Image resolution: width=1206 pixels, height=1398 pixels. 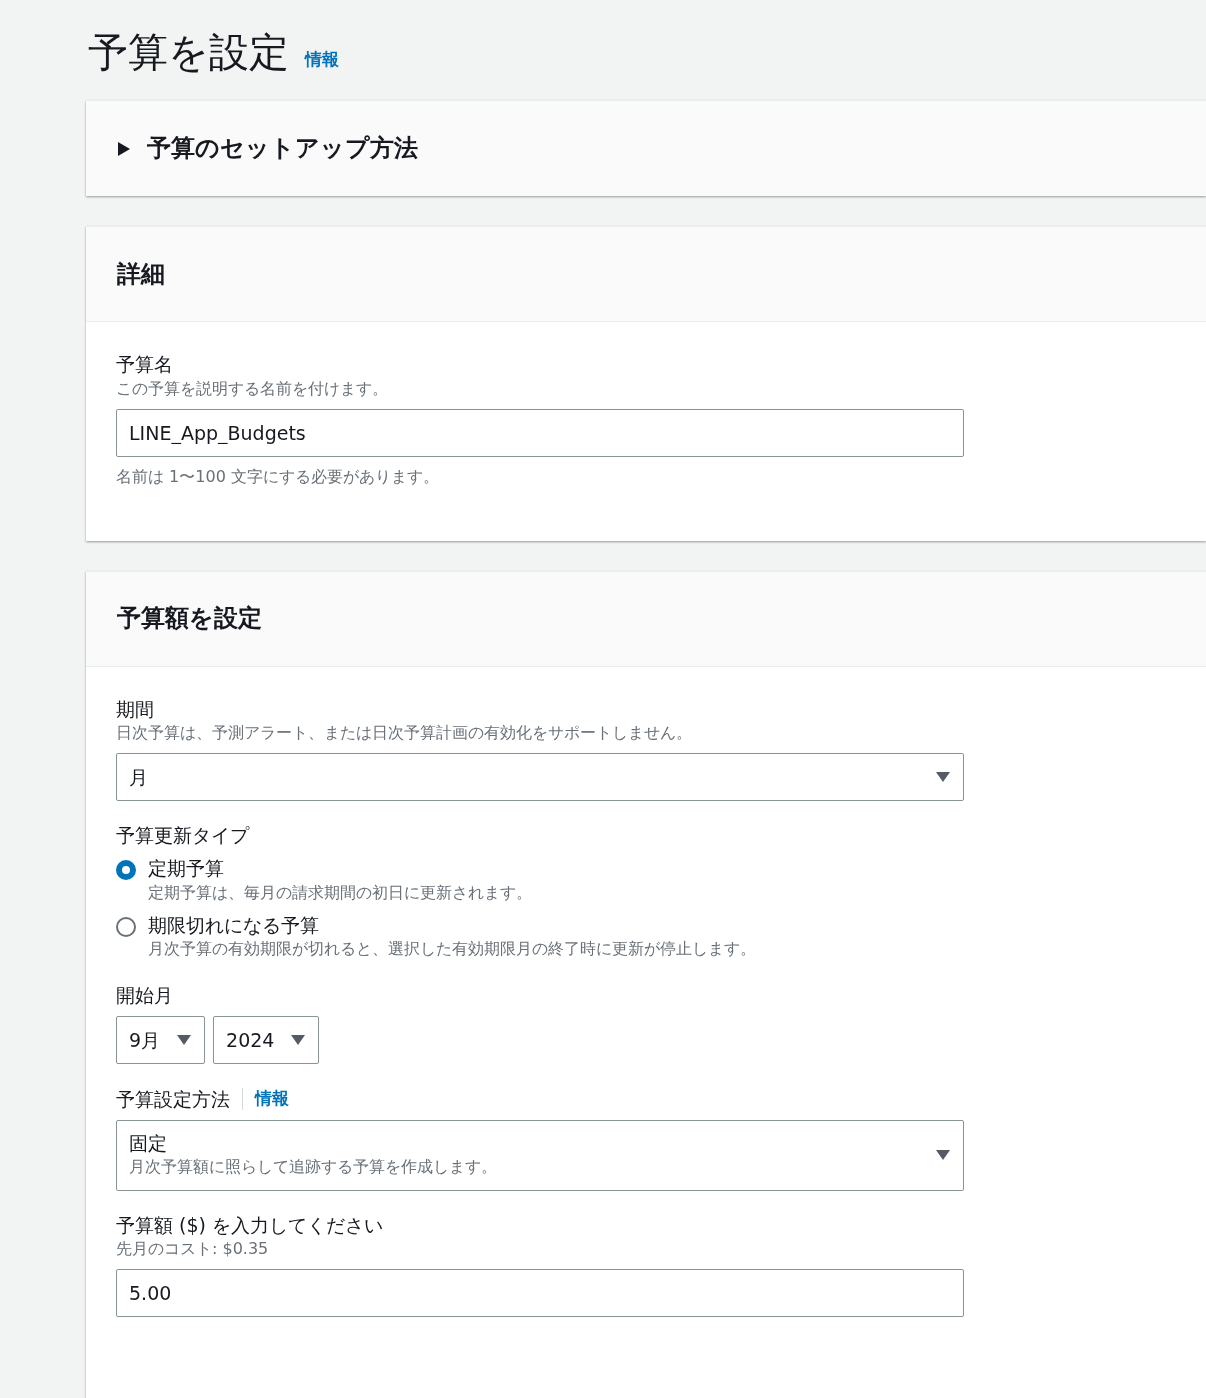 What do you see at coordinates (540, 1155) in the screenshot?
I see `dropdown-field: 固定 月次予算額に照らして追跡する予算を作成します。` at bounding box center [540, 1155].